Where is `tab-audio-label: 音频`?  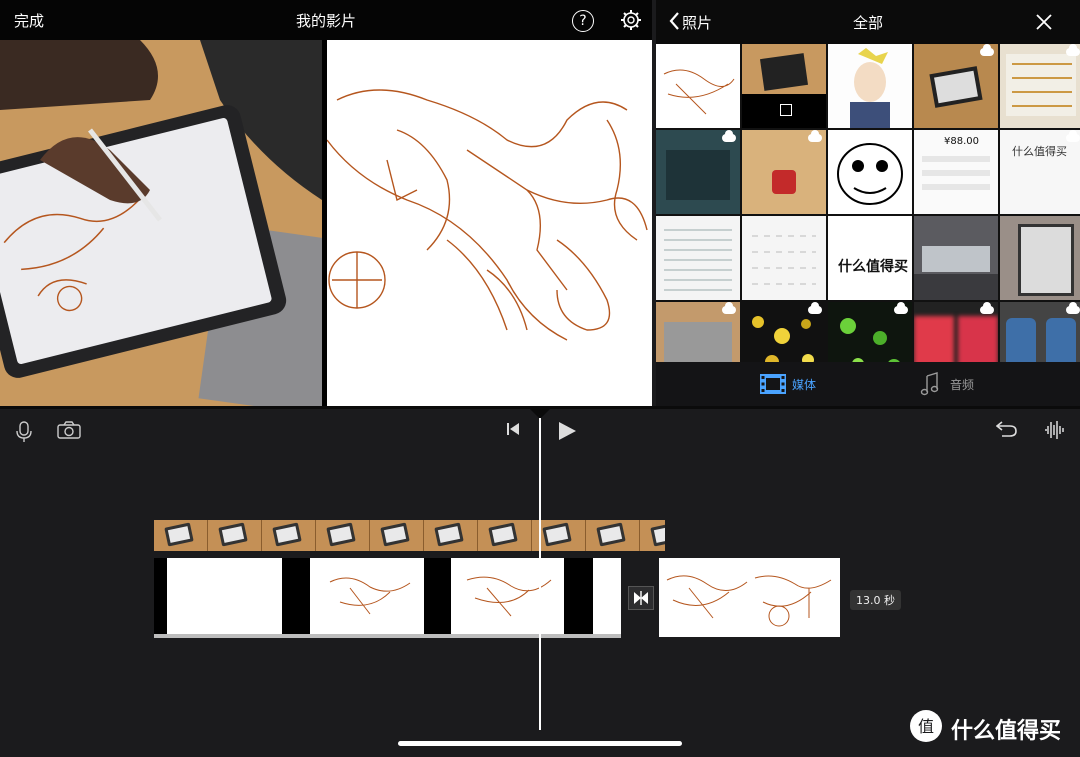
tab-audio-label: 音频 is located at coordinates (962, 385).